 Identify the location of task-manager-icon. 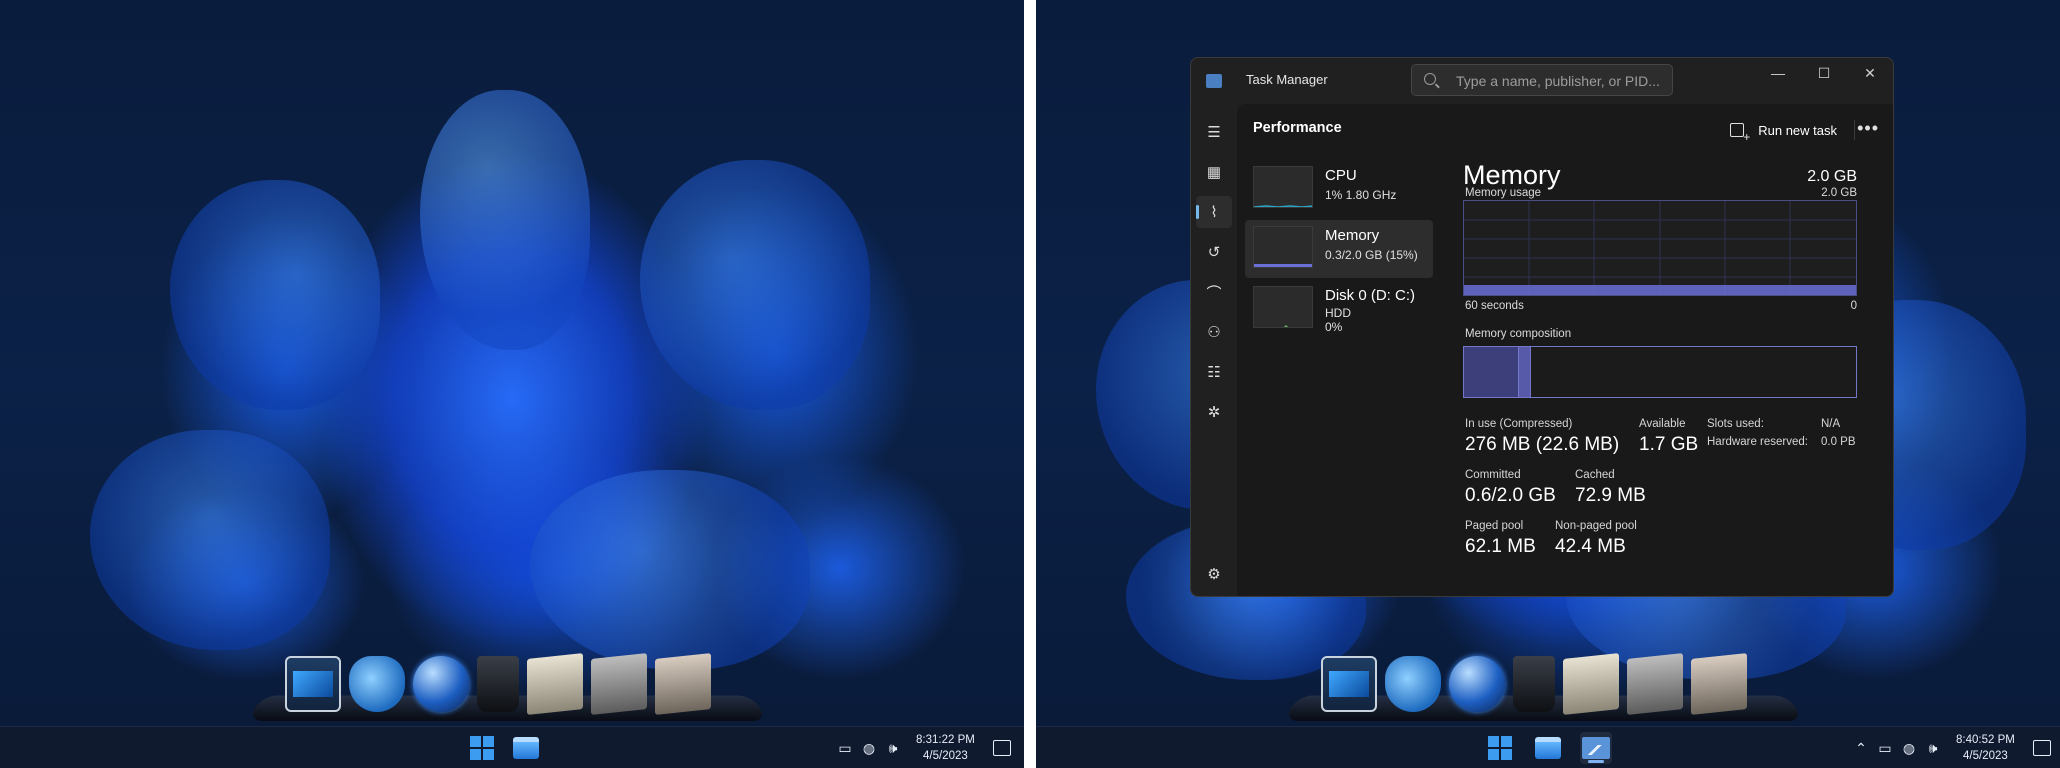
(1596, 748).